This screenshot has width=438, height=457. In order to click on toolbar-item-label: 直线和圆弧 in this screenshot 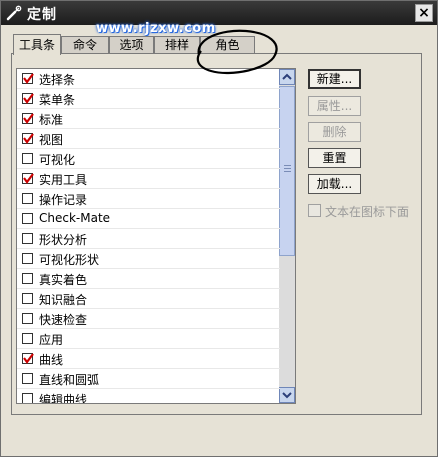, I will do `click(69, 380)`.